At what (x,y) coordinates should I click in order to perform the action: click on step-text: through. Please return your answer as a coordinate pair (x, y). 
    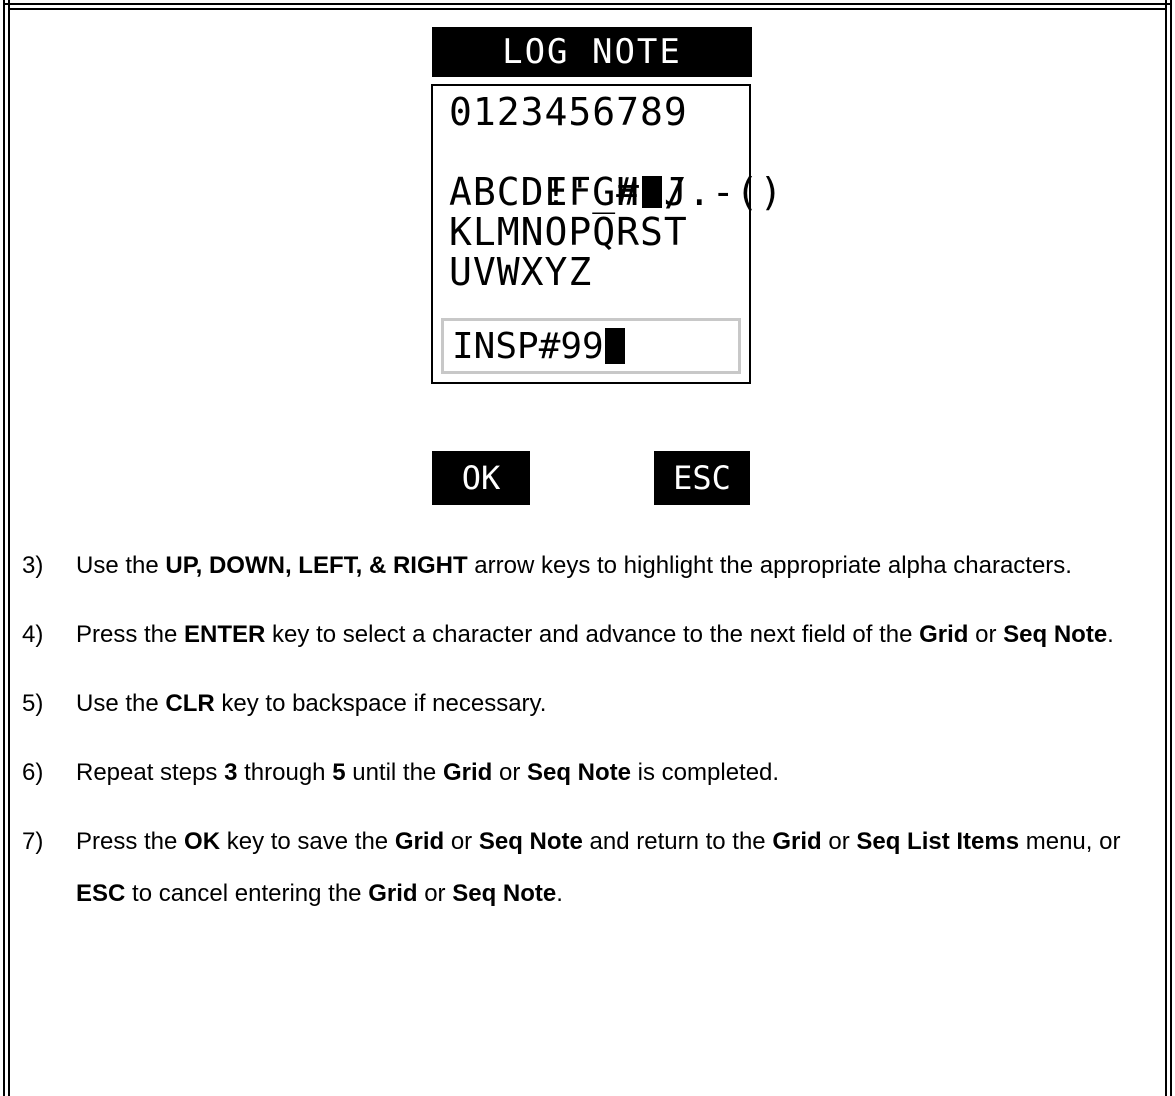
    Looking at the image, I should click on (285, 772).